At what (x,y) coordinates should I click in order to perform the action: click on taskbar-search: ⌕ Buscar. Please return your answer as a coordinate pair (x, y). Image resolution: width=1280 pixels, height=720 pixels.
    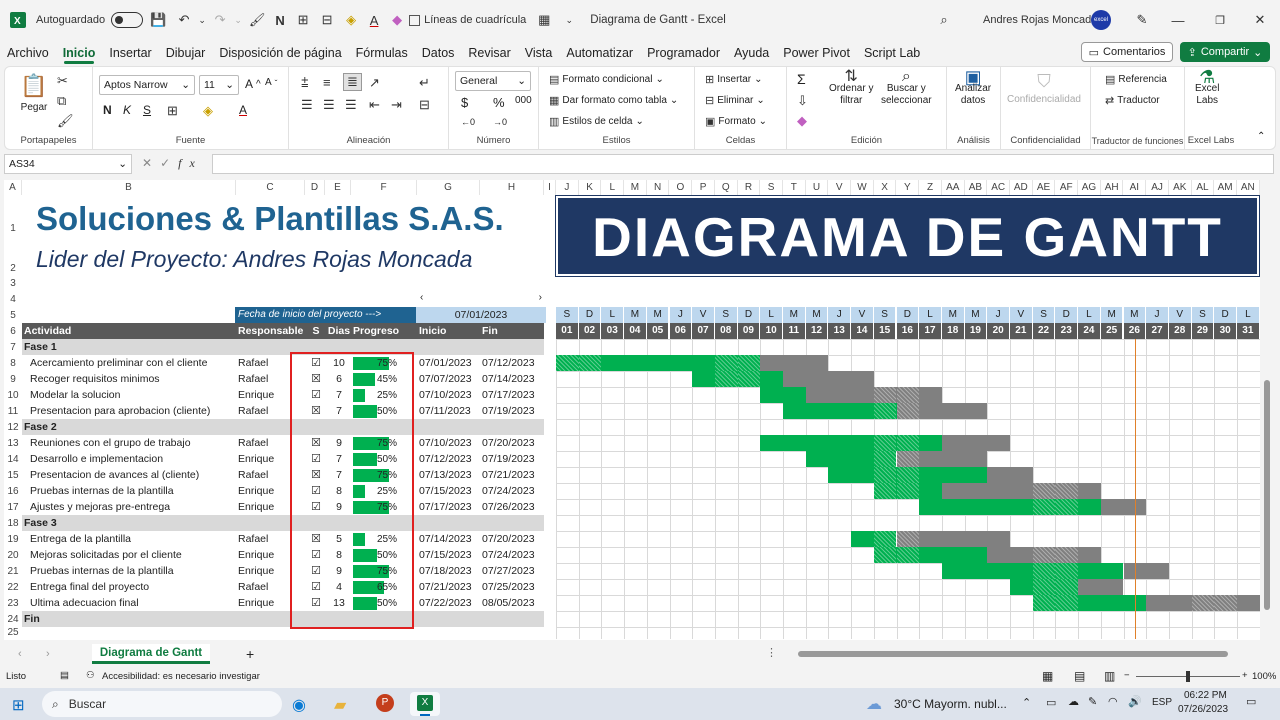
    Looking at the image, I should click on (162, 704).